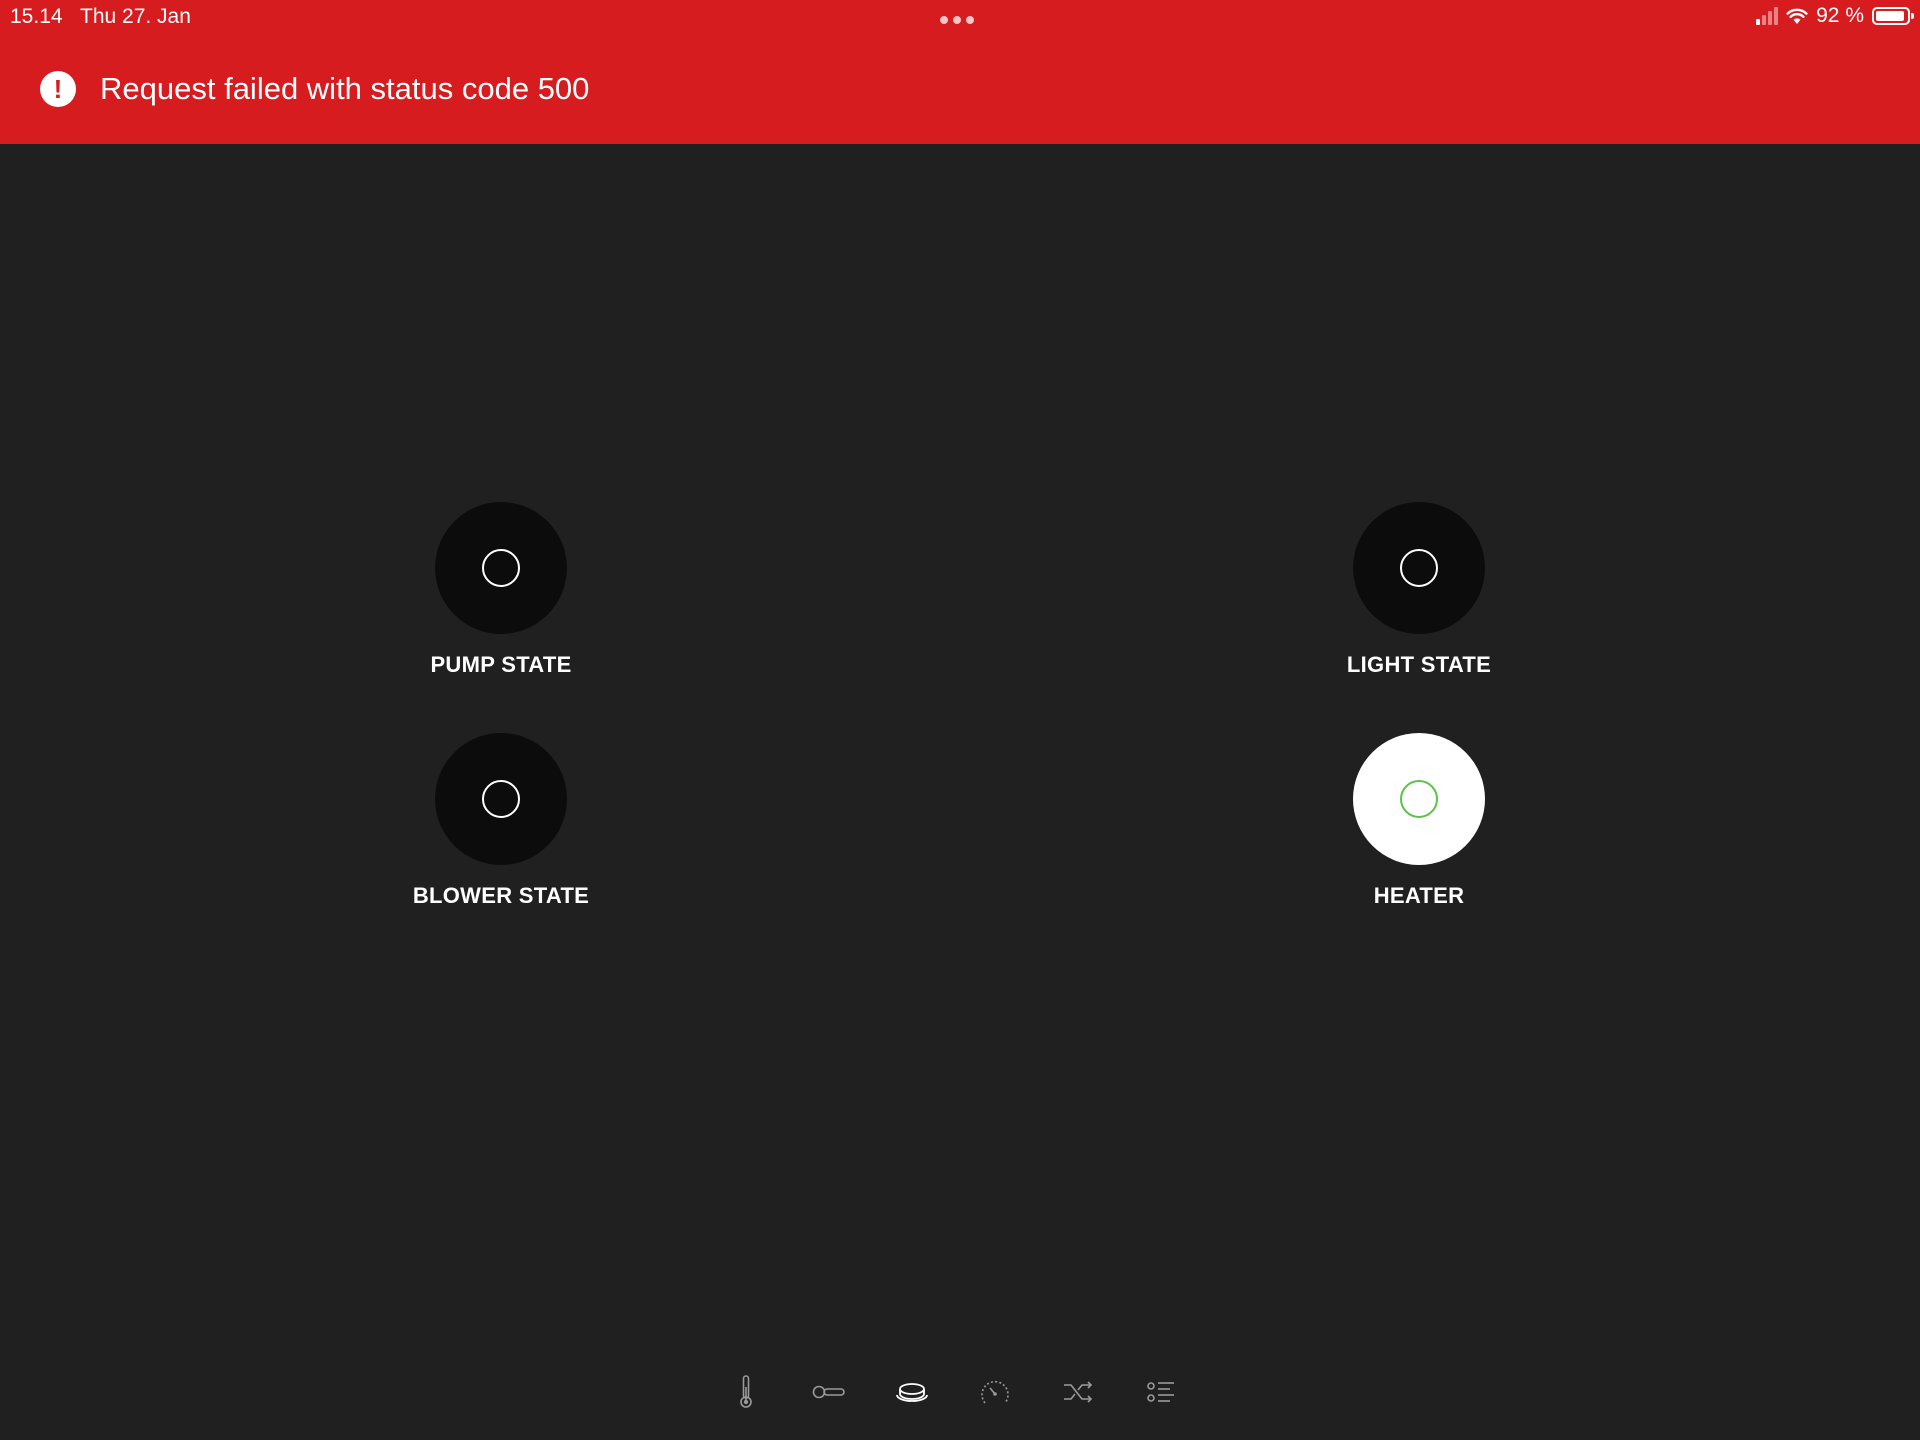 The image size is (1920, 1440). I want to click on gauge-icon, so click(995, 1392).